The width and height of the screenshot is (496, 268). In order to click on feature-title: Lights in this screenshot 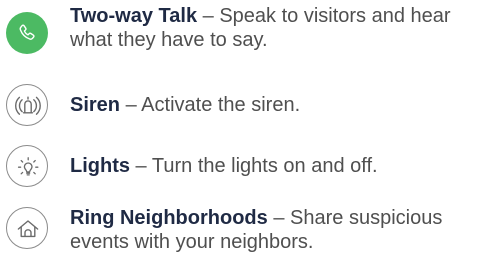, I will do `click(100, 166)`.